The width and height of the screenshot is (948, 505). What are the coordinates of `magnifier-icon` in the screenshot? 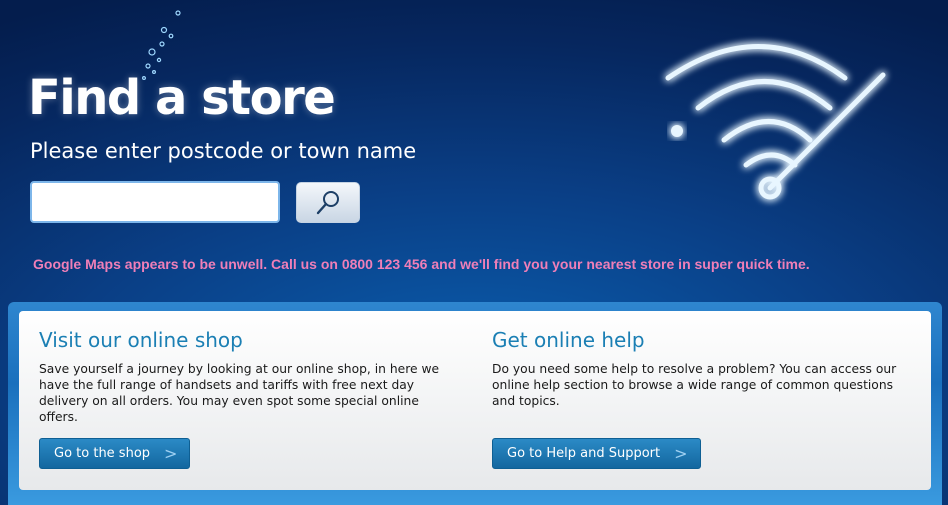 It's located at (327, 202).